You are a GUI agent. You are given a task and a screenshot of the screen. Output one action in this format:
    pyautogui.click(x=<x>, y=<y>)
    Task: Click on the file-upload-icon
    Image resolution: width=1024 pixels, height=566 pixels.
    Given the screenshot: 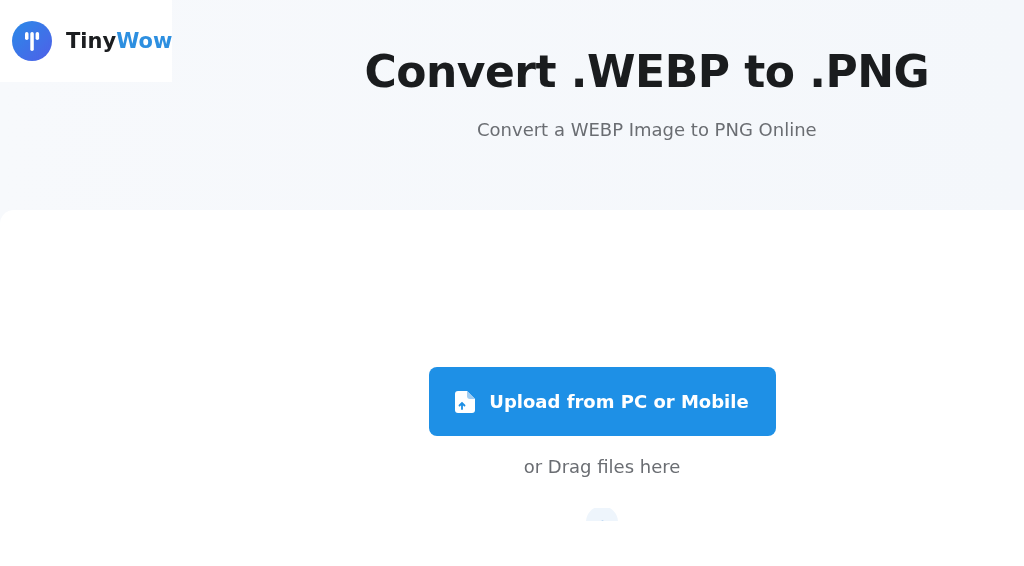 What is the action you would take?
    pyautogui.click(x=465, y=401)
    